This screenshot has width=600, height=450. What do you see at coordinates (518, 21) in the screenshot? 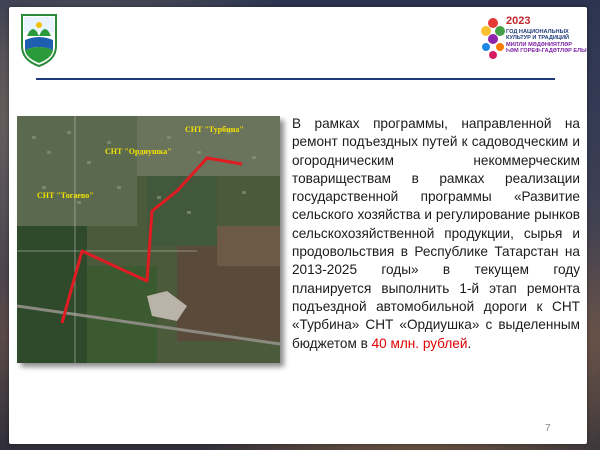
I see `logo-year: 2023` at bounding box center [518, 21].